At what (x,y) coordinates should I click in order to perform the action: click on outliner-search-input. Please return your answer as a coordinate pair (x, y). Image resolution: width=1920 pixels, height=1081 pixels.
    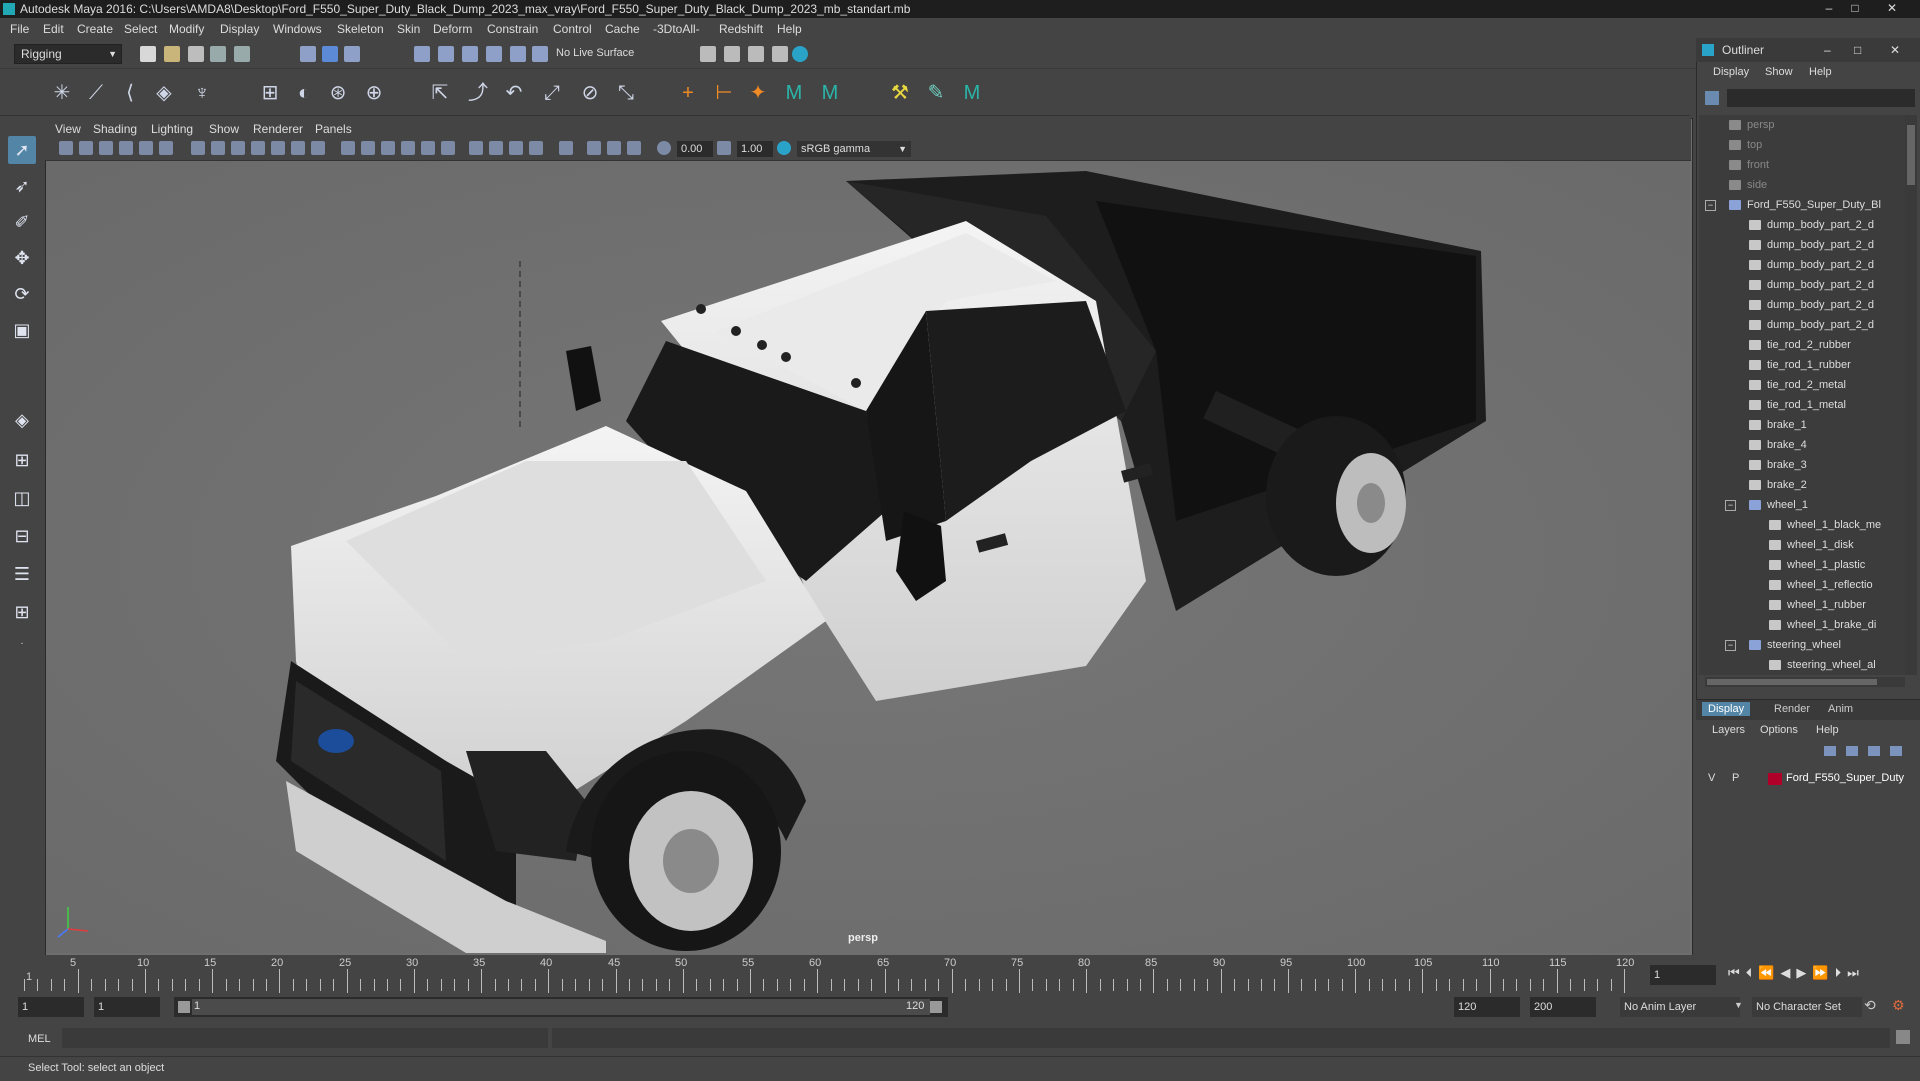
    Looking at the image, I should click on (1821, 98).